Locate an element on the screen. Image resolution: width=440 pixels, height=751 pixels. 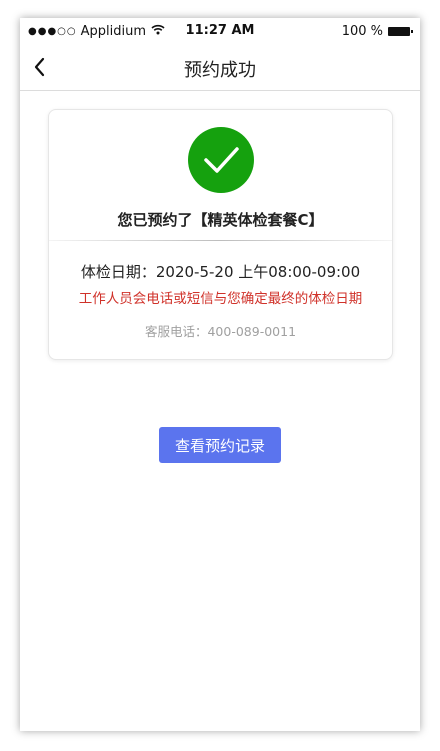
status-bar: ●●●○○ Applidium 11:27 AM 100 % is located at coordinates (220, 31).